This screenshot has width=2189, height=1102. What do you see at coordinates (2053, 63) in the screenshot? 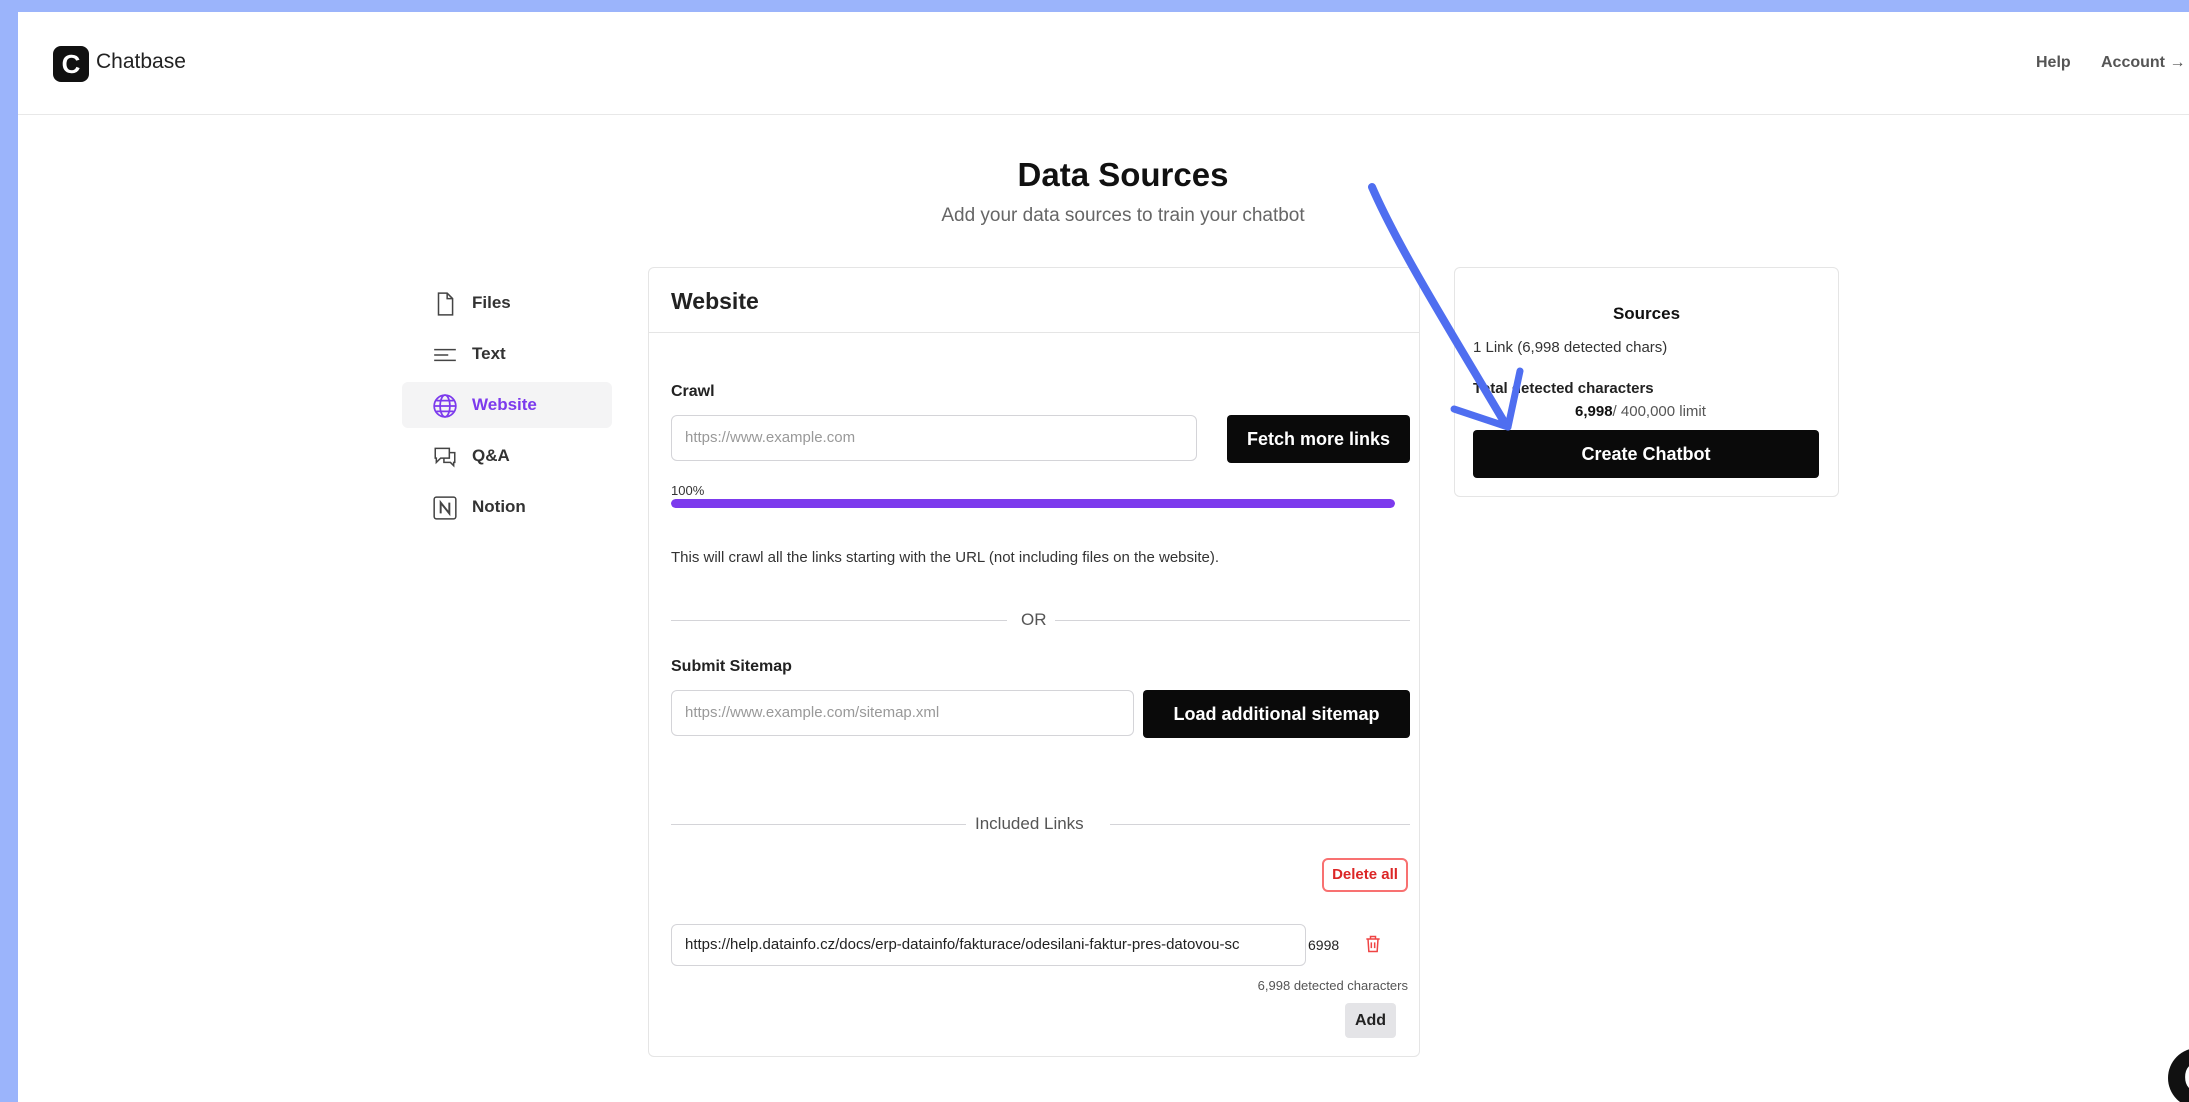
I see `help-link: Help` at bounding box center [2053, 63].